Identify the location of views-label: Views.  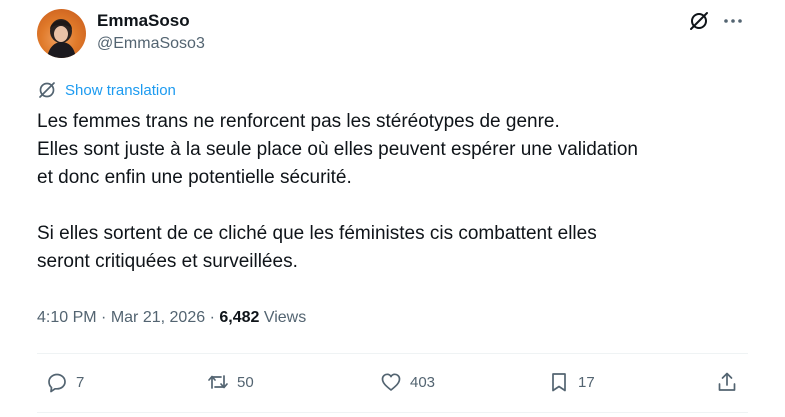
(285, 317).